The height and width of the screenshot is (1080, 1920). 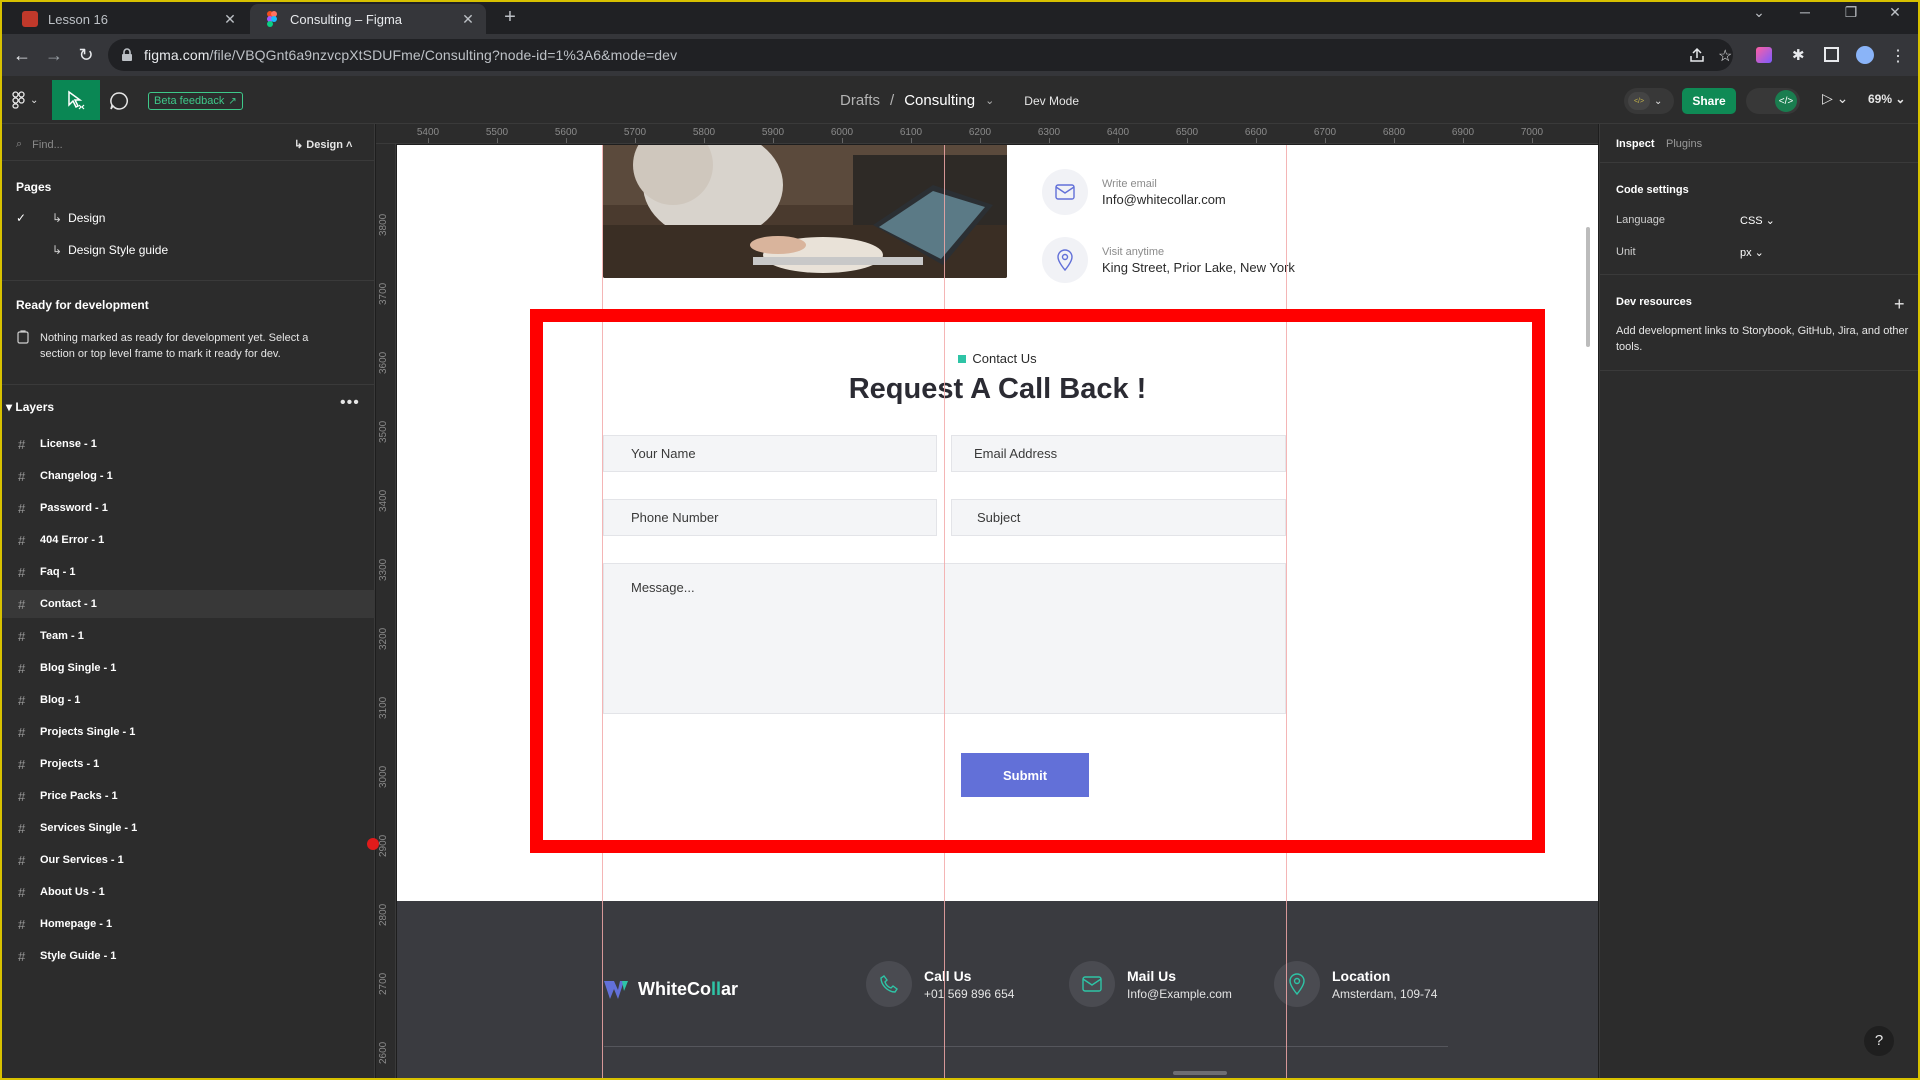 I want to click on email-field: Email Address, so click(x=1118, y=453).